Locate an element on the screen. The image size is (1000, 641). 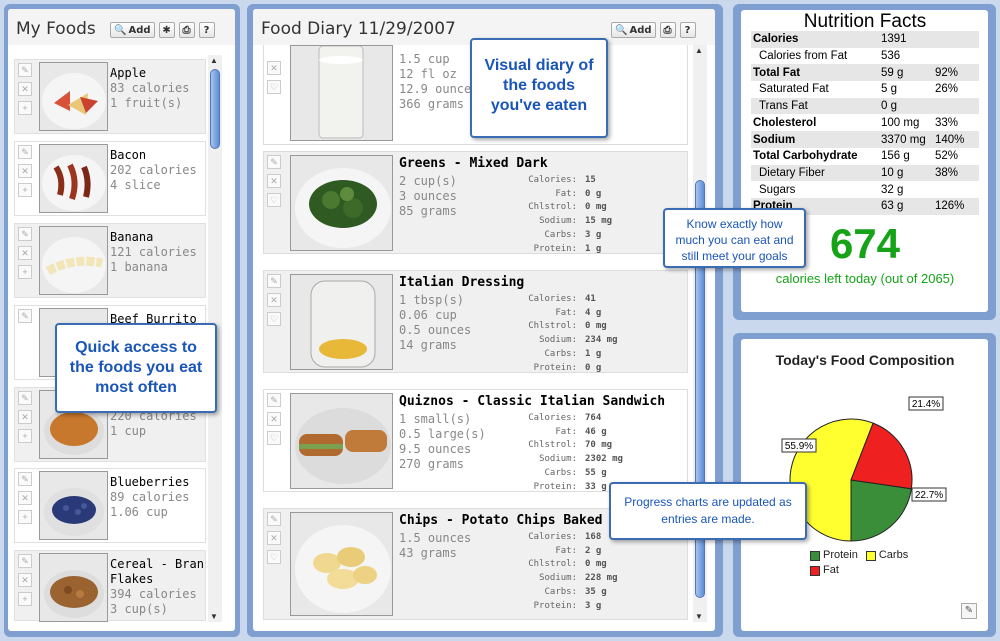
food-calories: 89 calories is located at coordinates (150, 497).